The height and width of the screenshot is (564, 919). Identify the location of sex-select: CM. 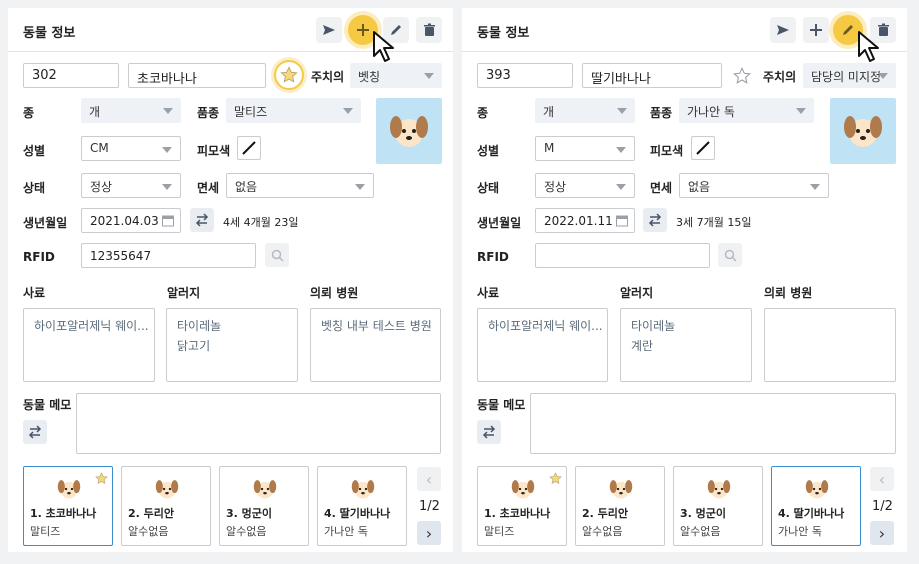
(131, 148).